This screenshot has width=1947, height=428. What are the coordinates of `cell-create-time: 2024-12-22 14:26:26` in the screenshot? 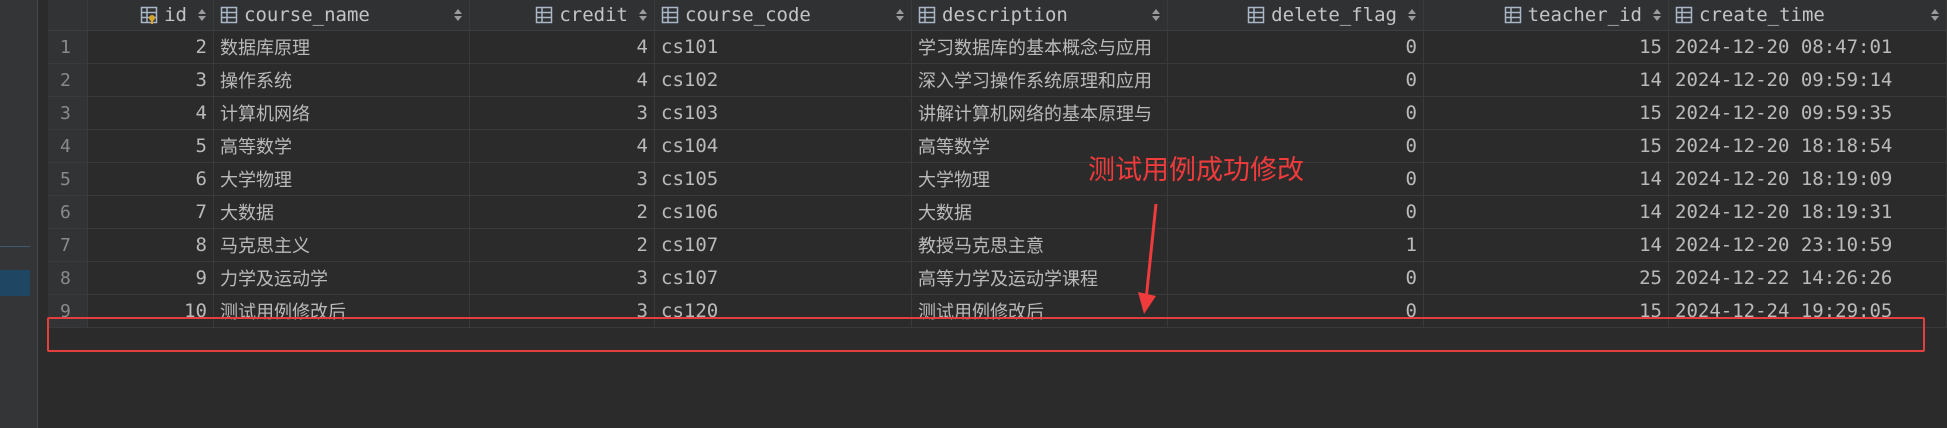 It's located at (1808, 278).